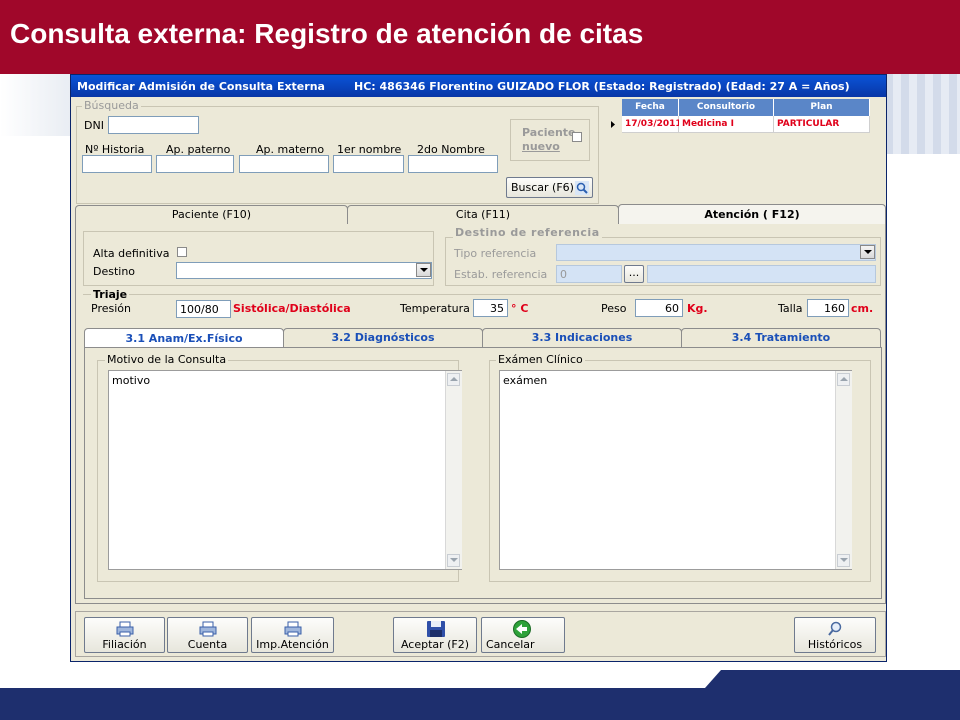 The image size is (960, 720). Describe the element at coordinates (117, 164) in the screenshot. I see `historia-input` at that location.